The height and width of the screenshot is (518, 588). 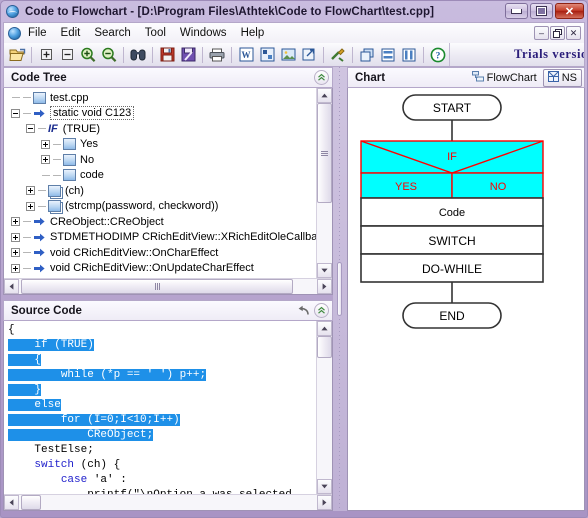 I want to click on export-image-button, so click(x=288, y=55).